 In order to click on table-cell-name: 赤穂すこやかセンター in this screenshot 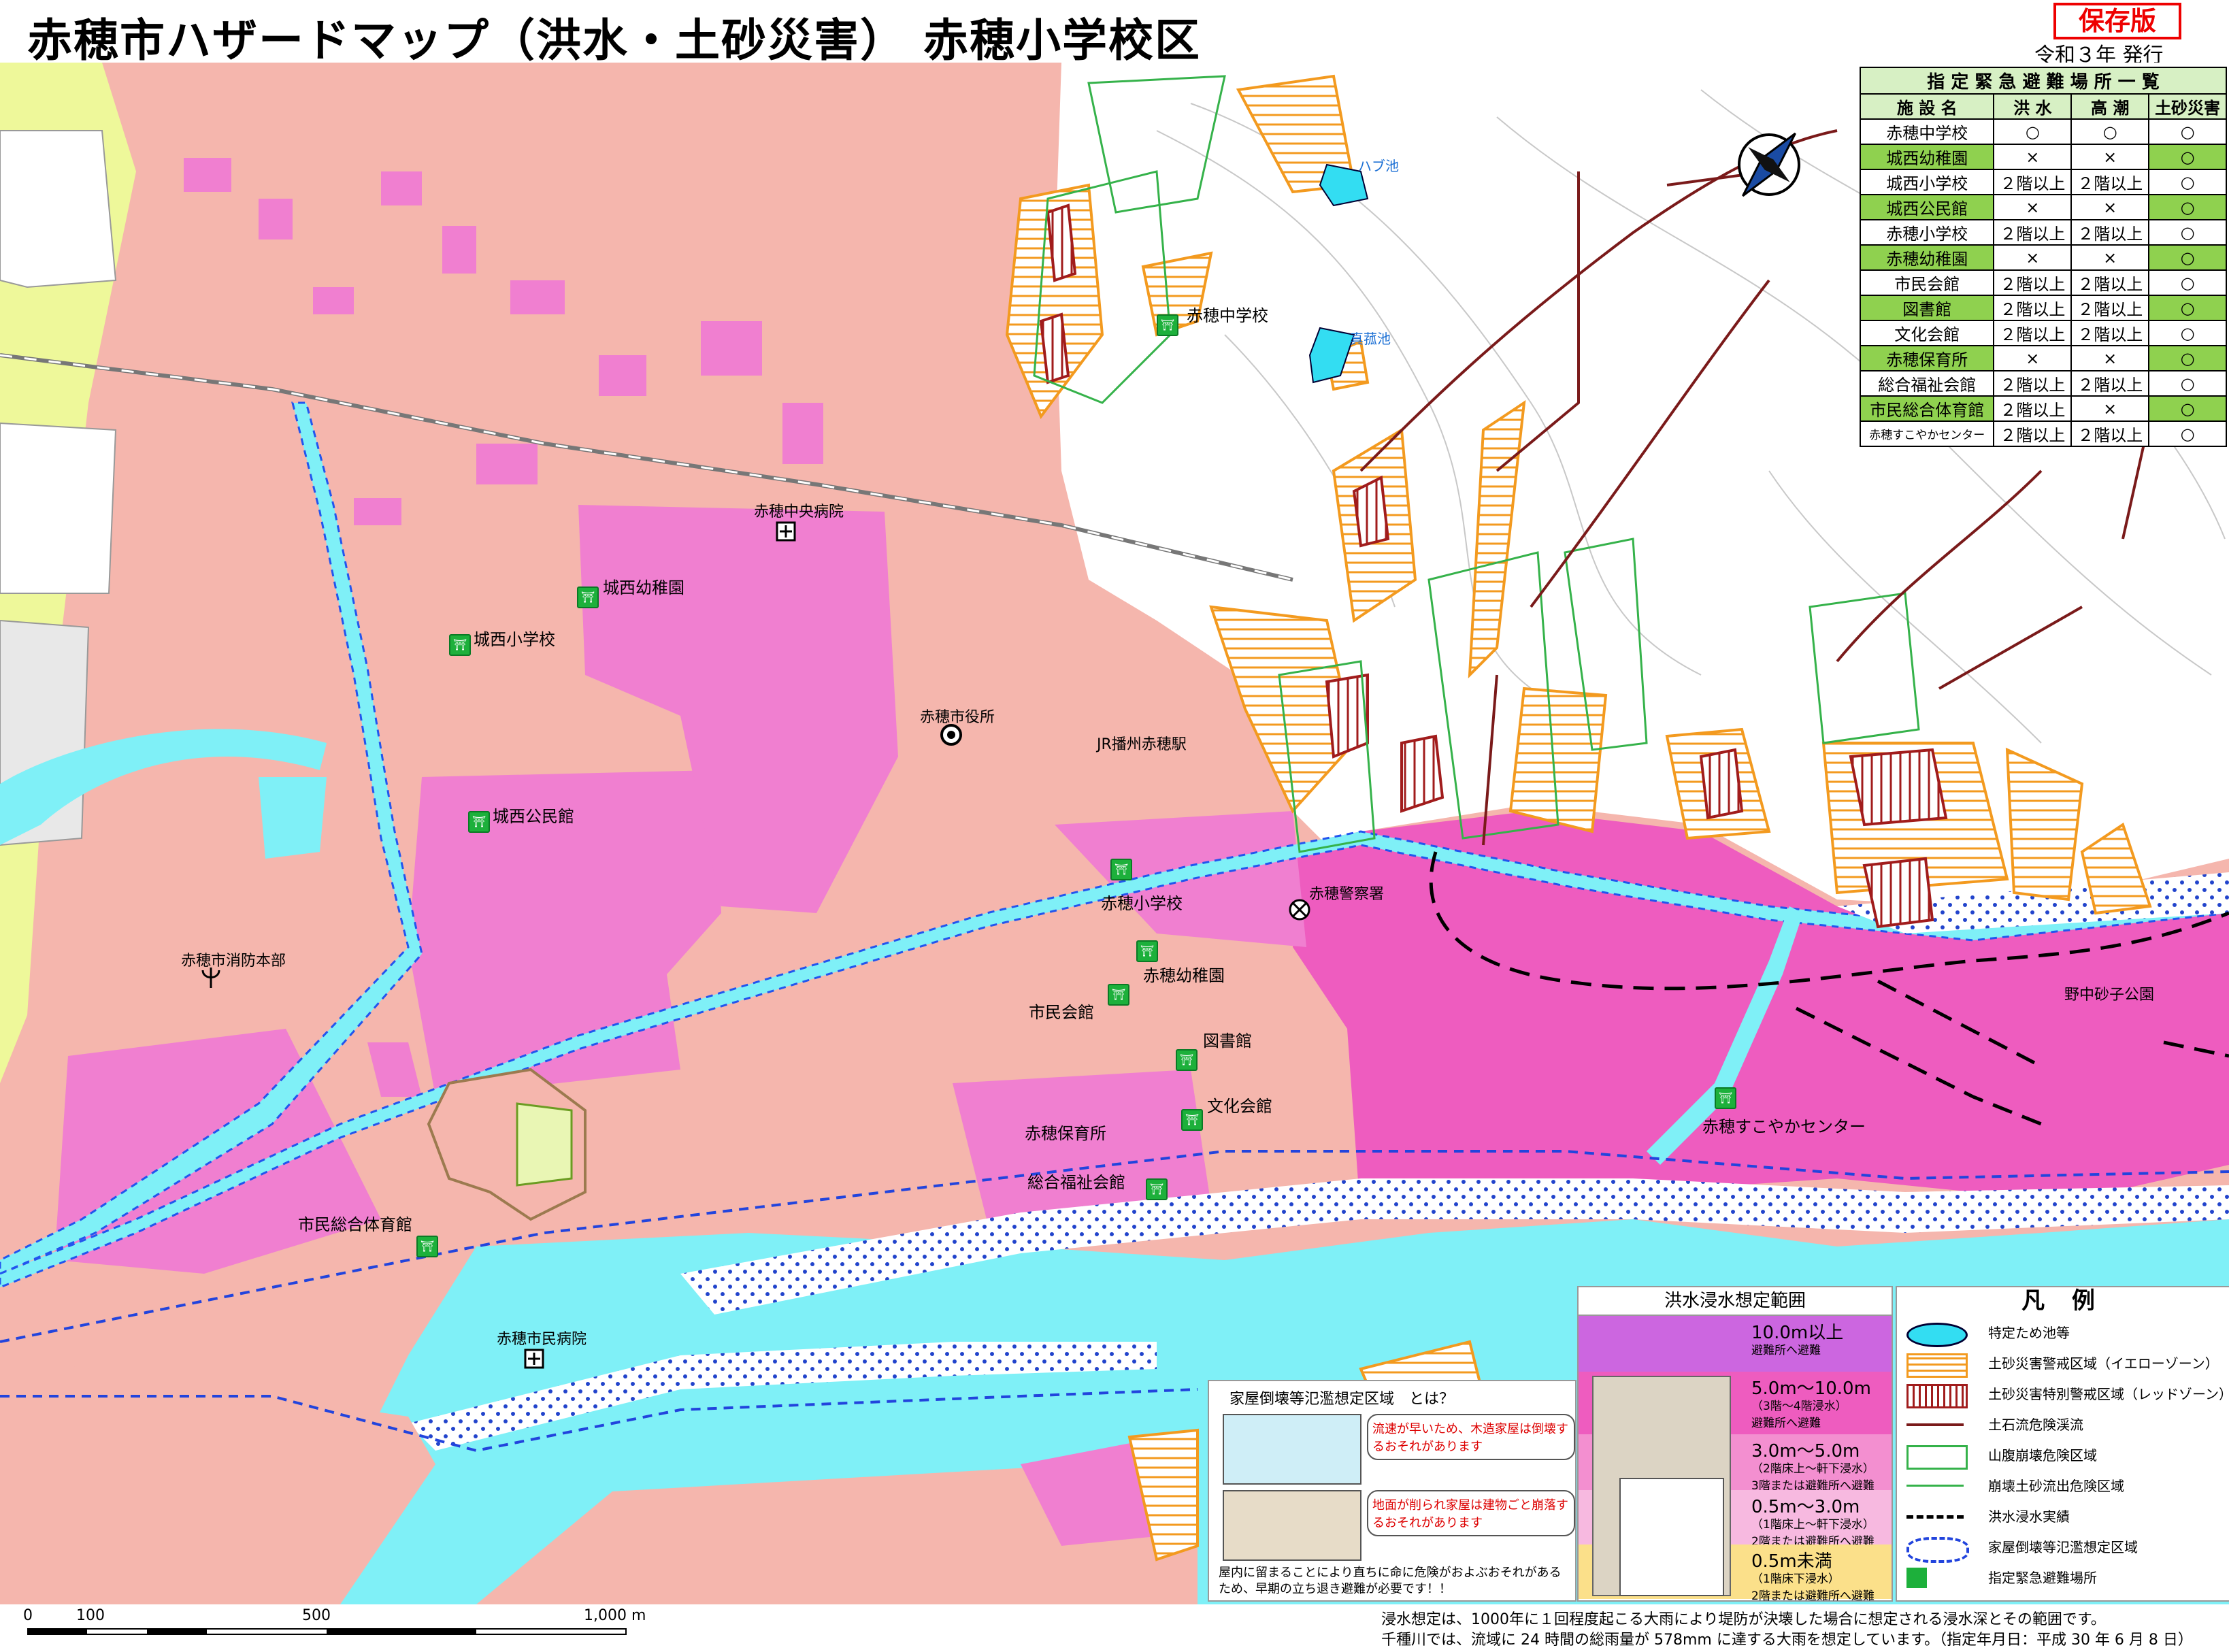, I will do `click(1927, 433)`.